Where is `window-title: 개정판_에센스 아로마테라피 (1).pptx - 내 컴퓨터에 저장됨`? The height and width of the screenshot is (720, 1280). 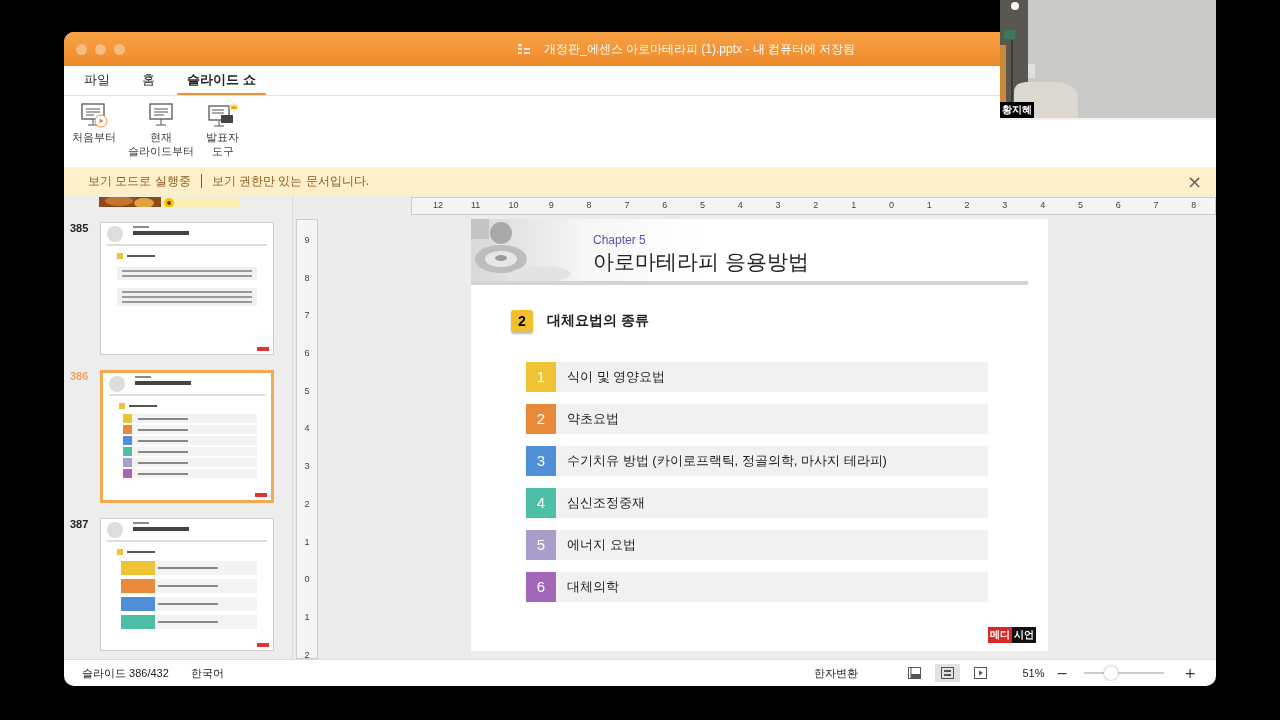
window-title: 개정판_에센스 아로마테라피 (1).pptx - 내 컴퓨터에 저장됨 is located at coordinates (700, 49).